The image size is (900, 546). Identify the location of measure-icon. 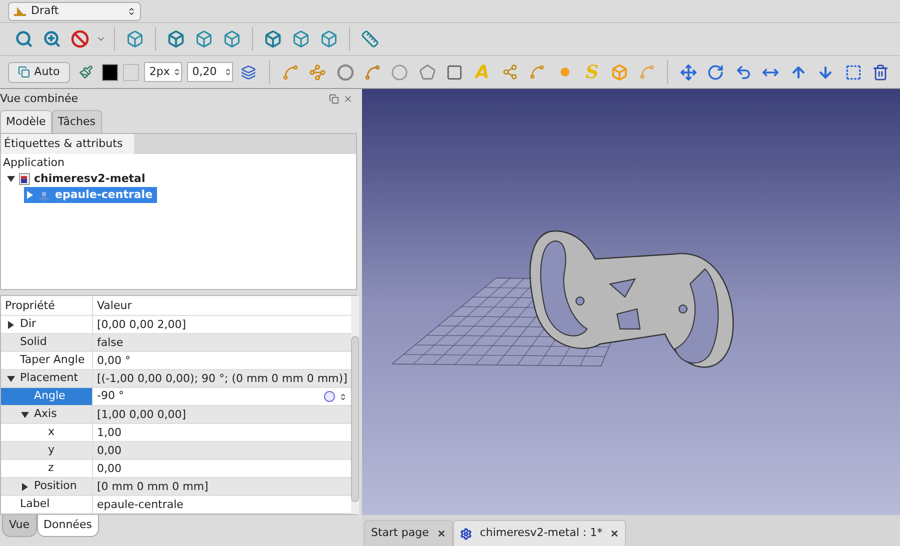
(370, 39).